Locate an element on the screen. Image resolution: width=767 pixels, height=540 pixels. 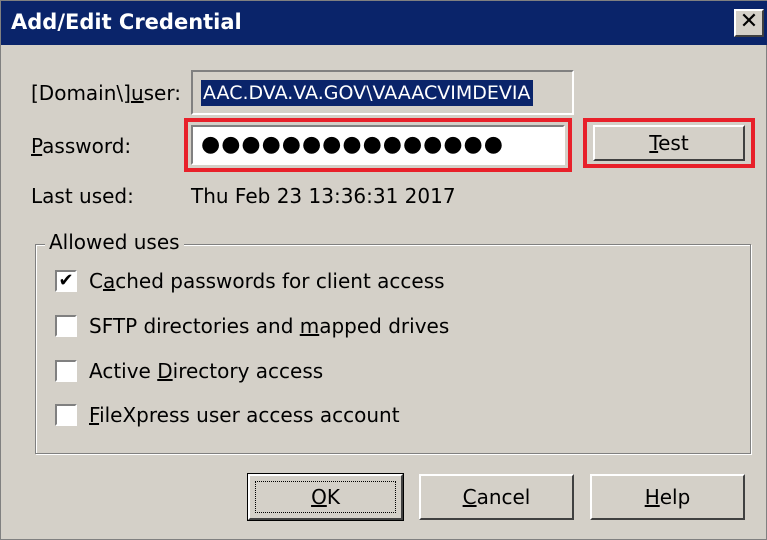
title-bar: Add/Edit Credential ✕ is located at coordinates (384, 23).